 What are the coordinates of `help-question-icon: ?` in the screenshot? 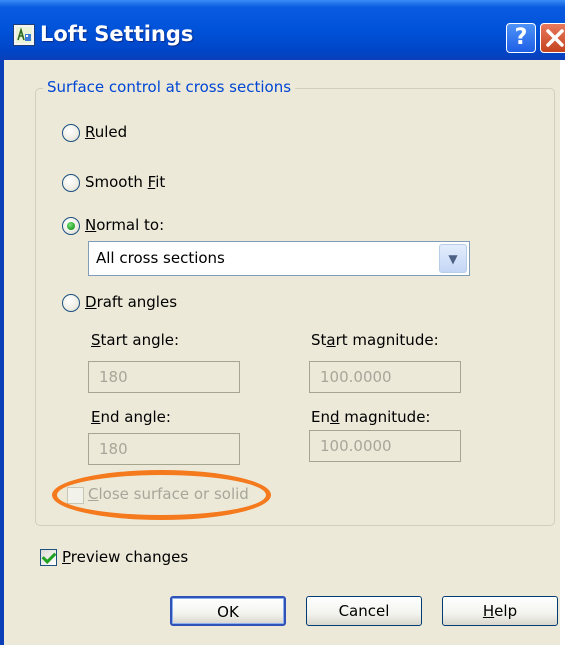 It's located at (521, 38).